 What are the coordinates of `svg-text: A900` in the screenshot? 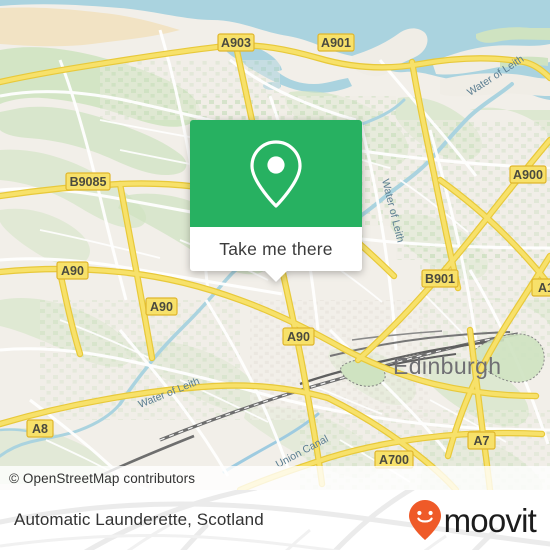 It's located at (528, 175).